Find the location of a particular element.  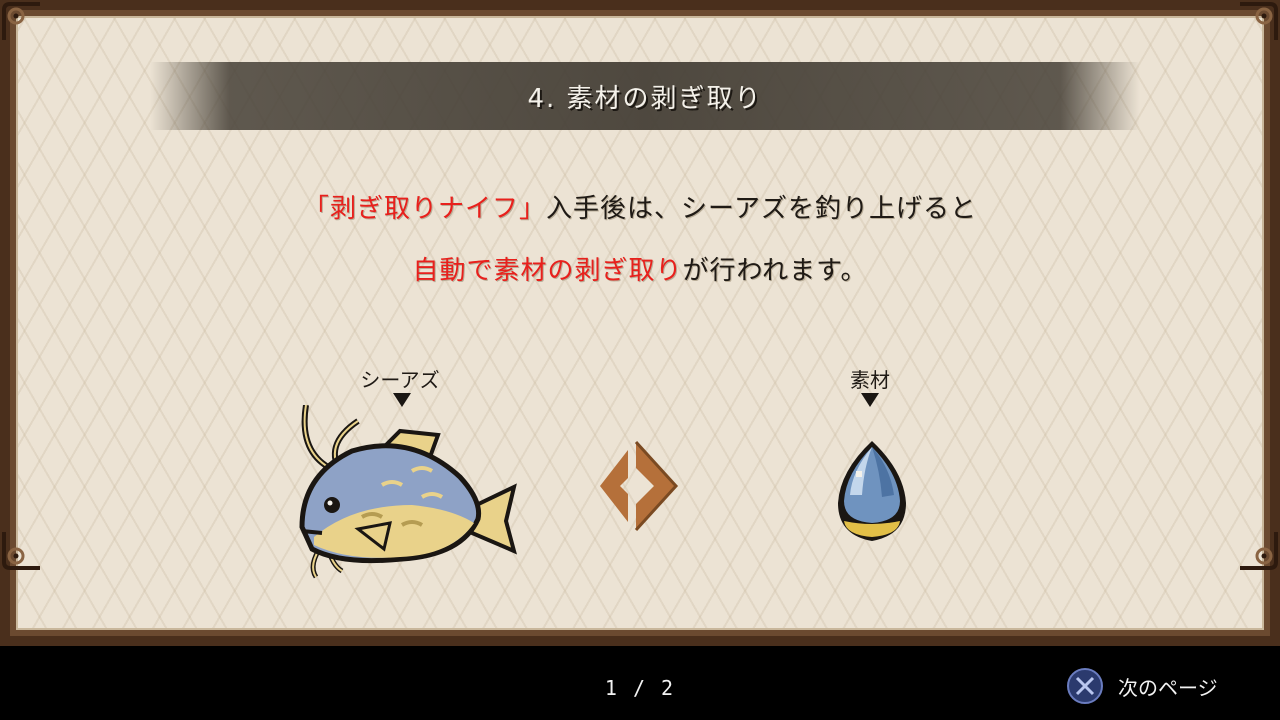

highlight-text: 「剥ぎ取りナイフ」 is located at coordinates (425, 209).